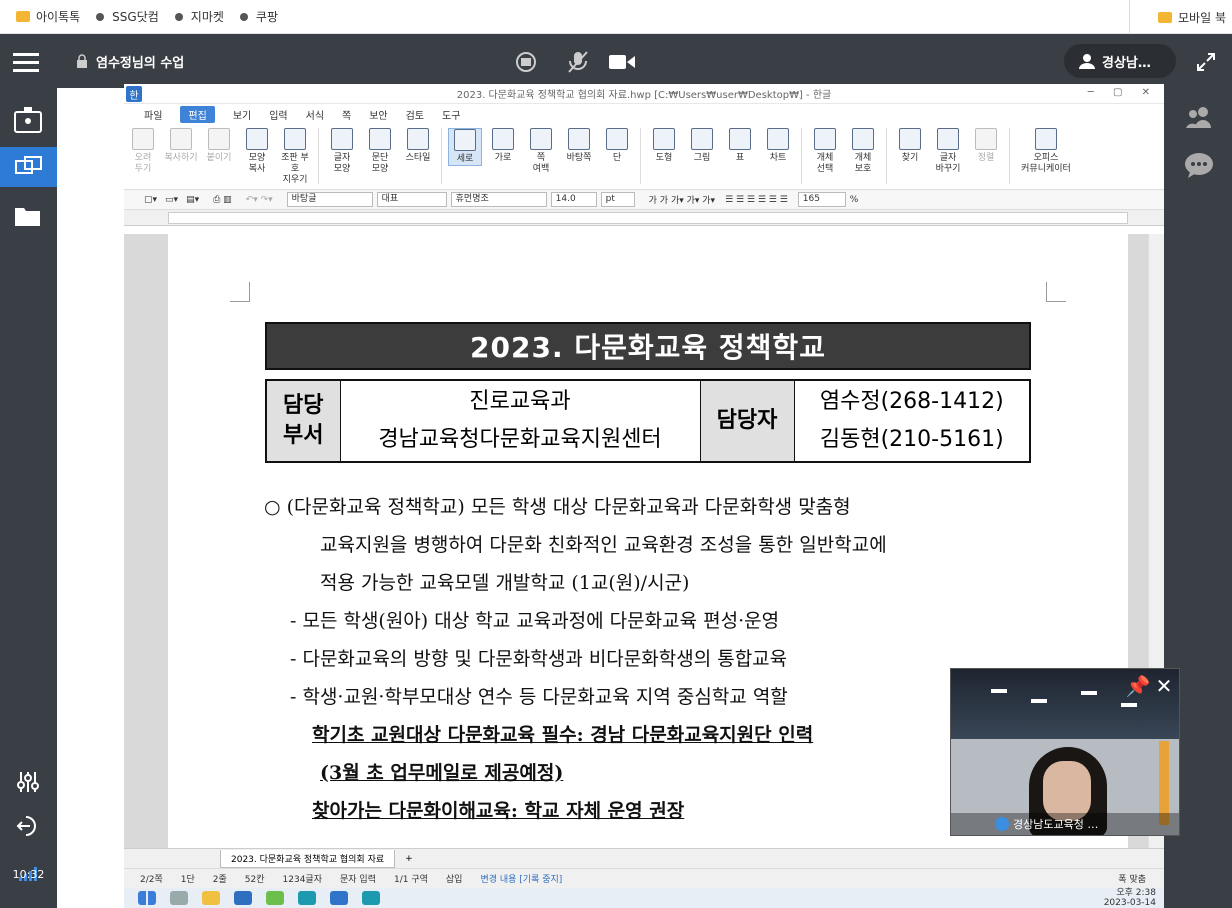 Image resolution: width=1232 pixels, height=908 pixels. I want to click on bookmark-item: 쿠팡, so click(258, 16).